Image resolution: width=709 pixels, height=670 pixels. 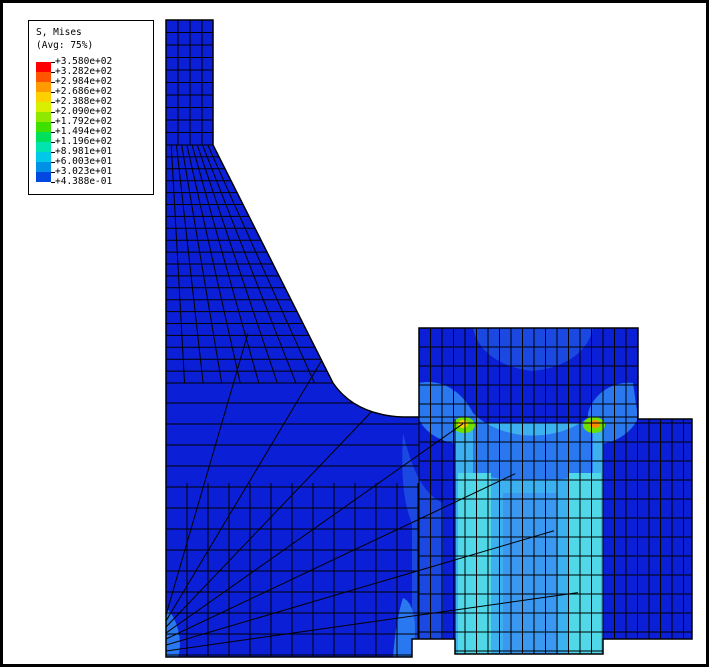 What do you see at coordinates (474, 563) in the screenshot?
I see `stress-region-shaft-left-band` at bounding box center [474, 563].